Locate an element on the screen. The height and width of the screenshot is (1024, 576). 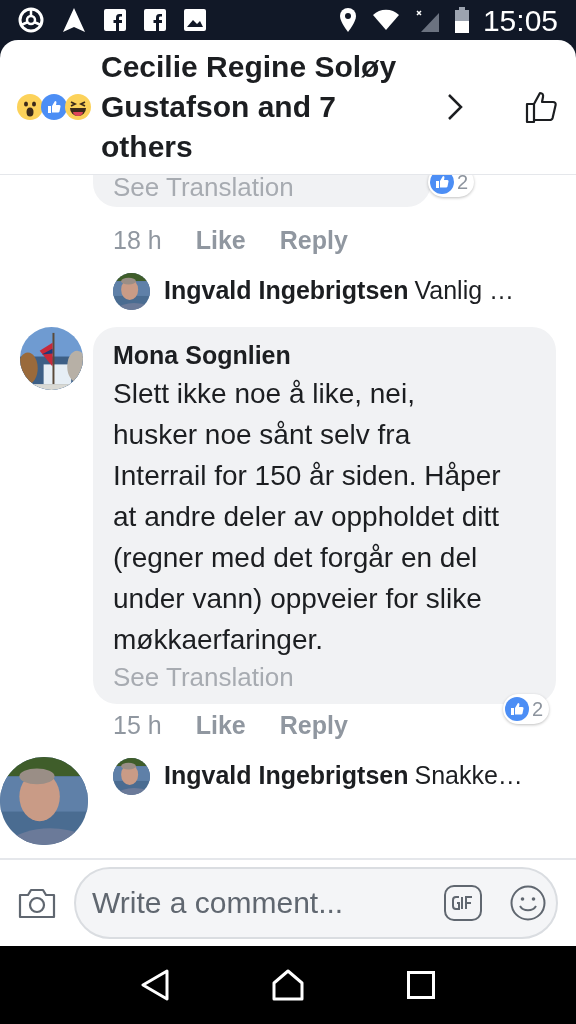
navigation-icon is located at coordinates (74, 20).